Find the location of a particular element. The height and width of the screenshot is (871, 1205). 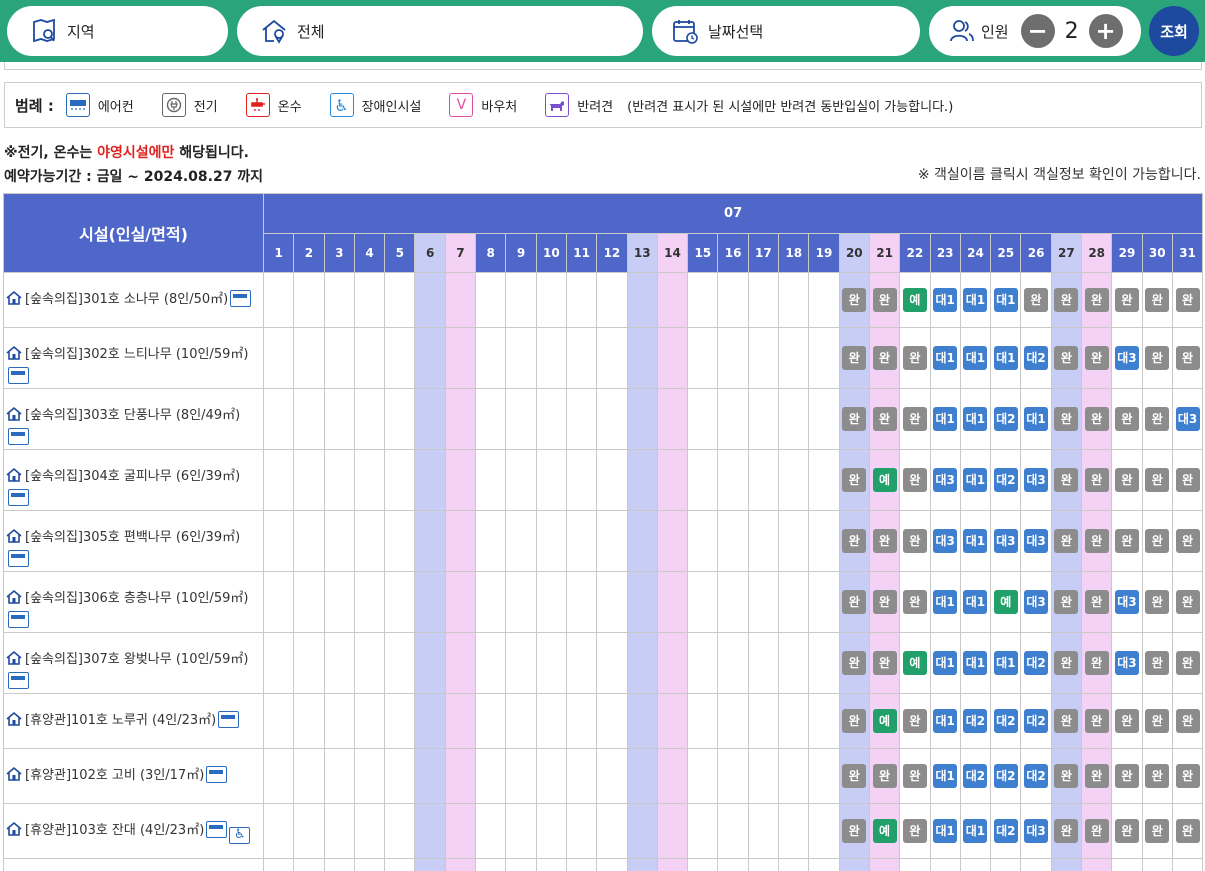

room-name-cell: [숲속의집]306호 층층나무 (10인/59㎡) is located at coordinates (133, 602).